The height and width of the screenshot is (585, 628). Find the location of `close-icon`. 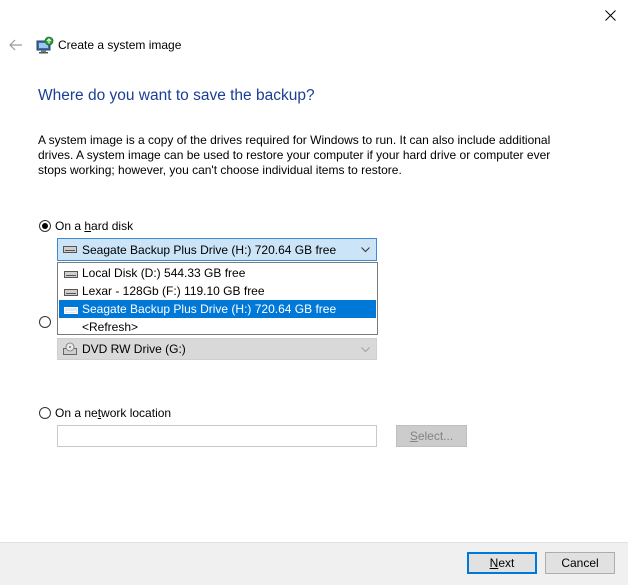

close-icon is located at coordinates (610, 15).